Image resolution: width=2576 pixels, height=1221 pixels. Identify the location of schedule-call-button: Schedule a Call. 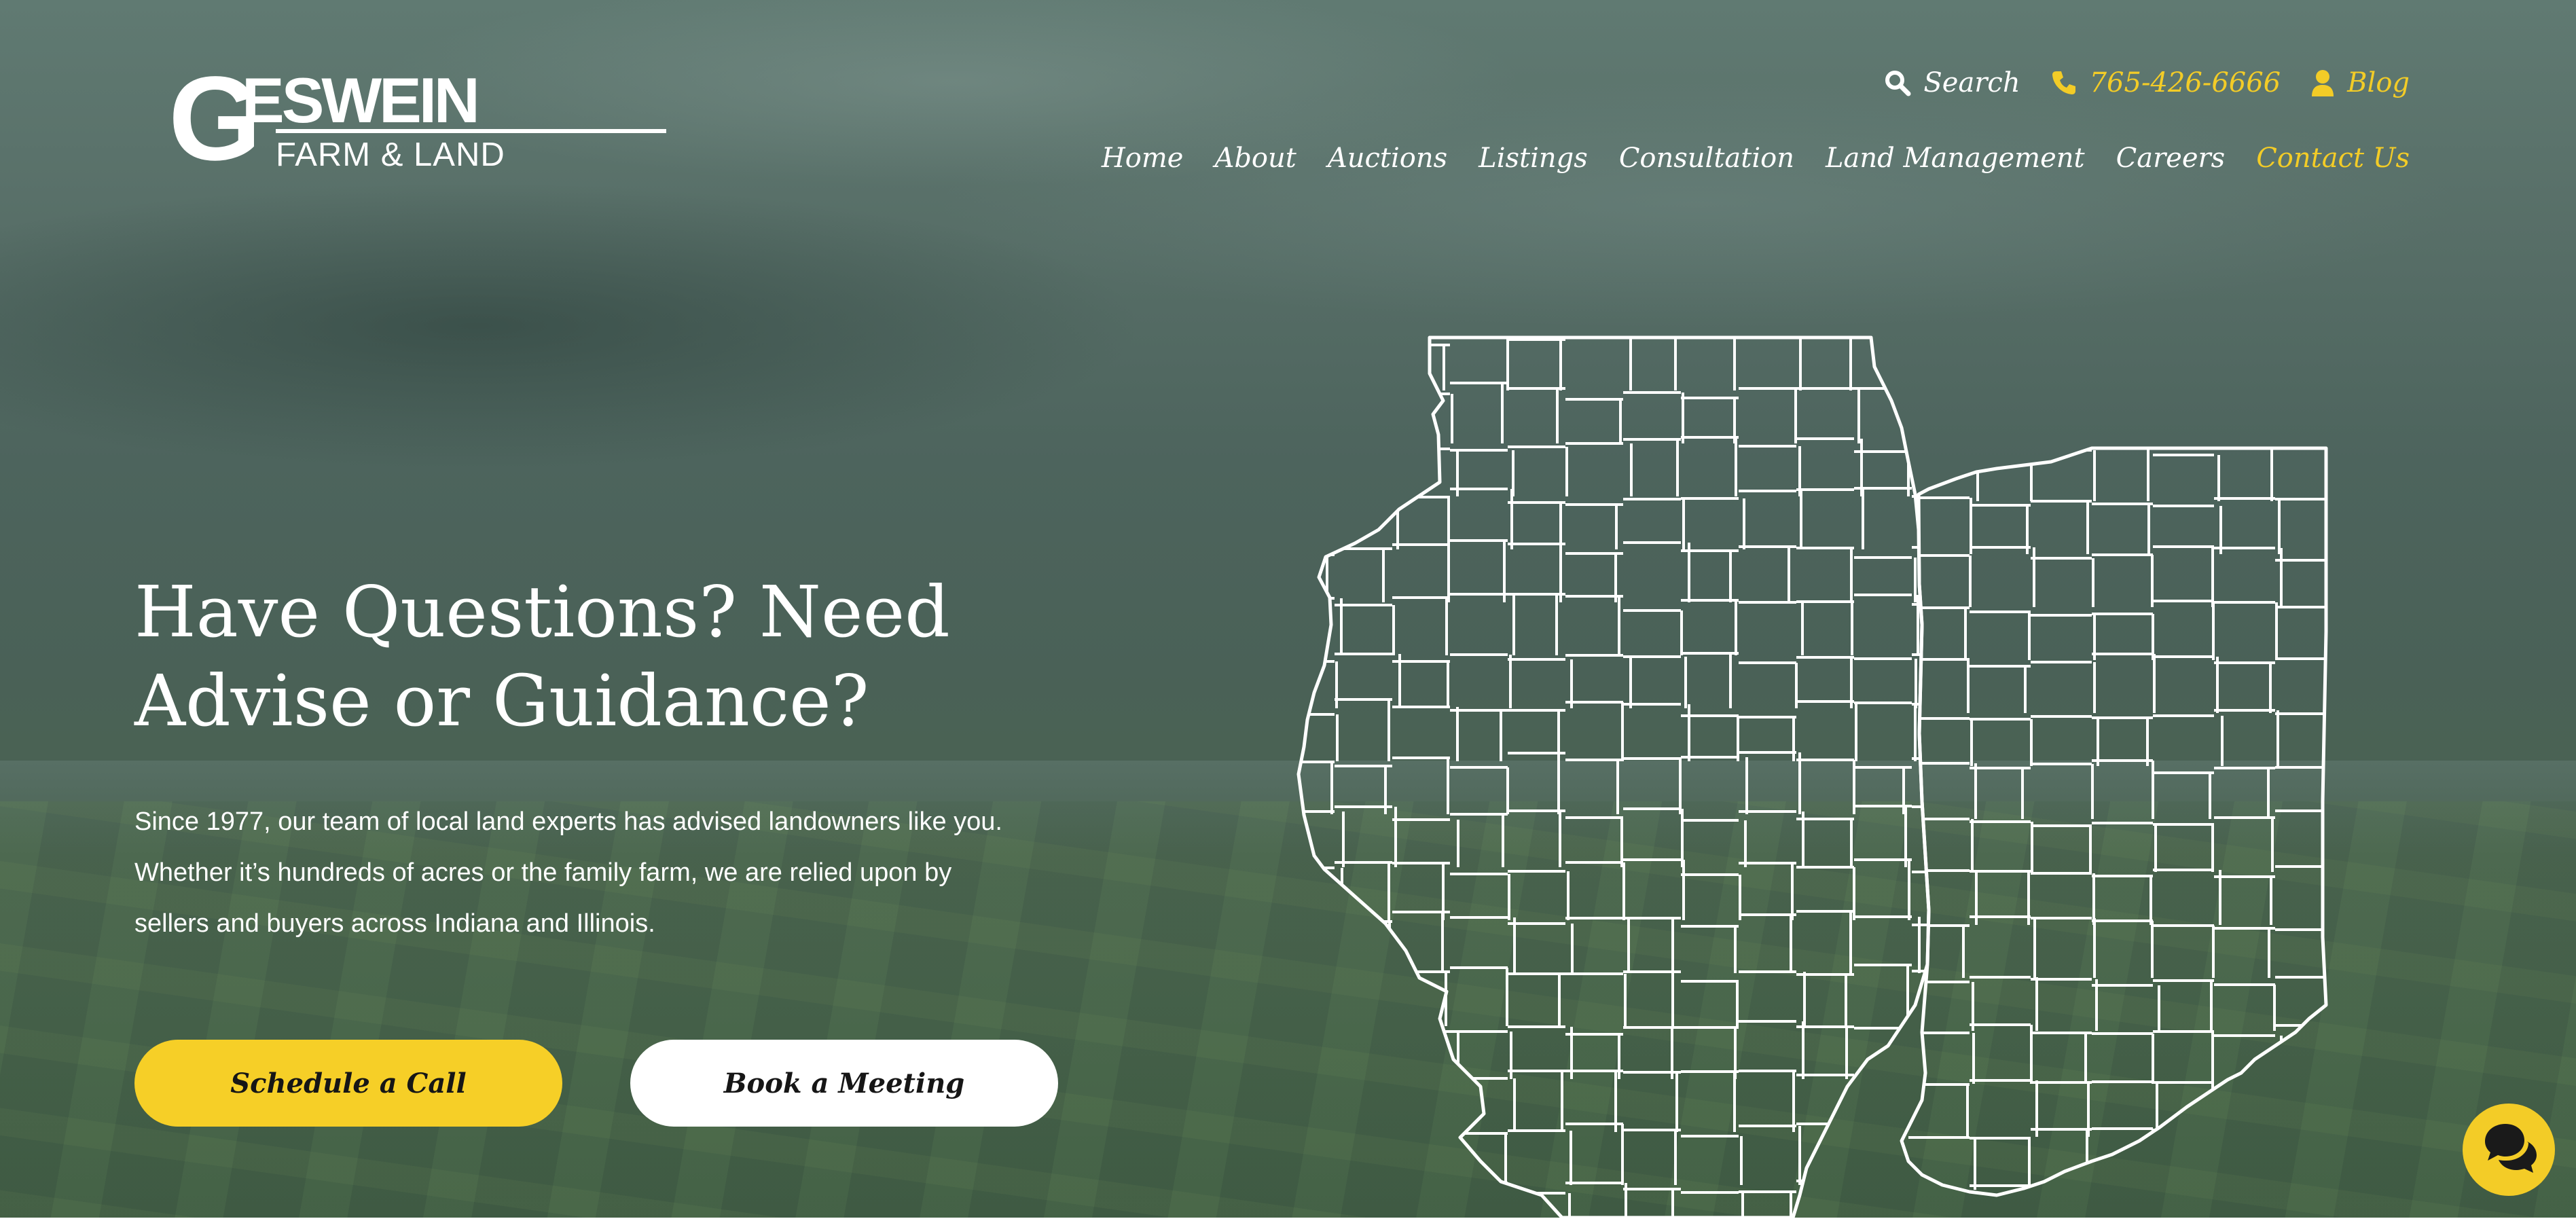
(348, 1083).